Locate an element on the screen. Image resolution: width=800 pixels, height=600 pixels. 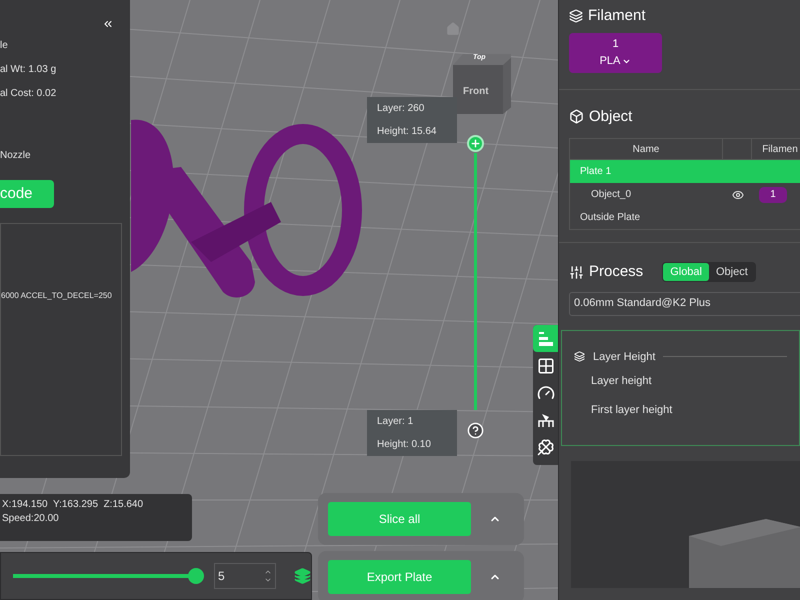
tree-row: Object_0 1 is located at coordinates (685, 194).